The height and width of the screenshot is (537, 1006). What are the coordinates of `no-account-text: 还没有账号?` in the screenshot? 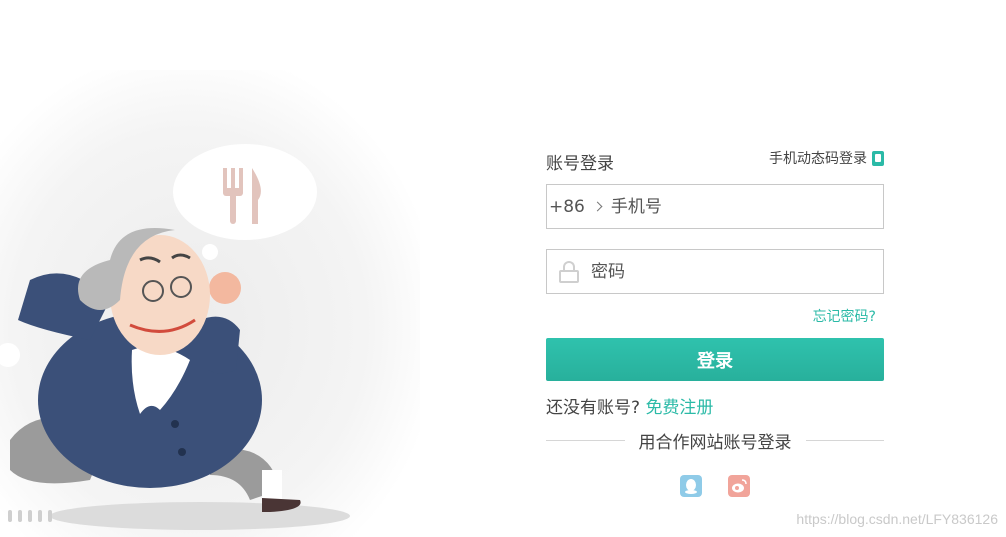 It's located at (593, 408).